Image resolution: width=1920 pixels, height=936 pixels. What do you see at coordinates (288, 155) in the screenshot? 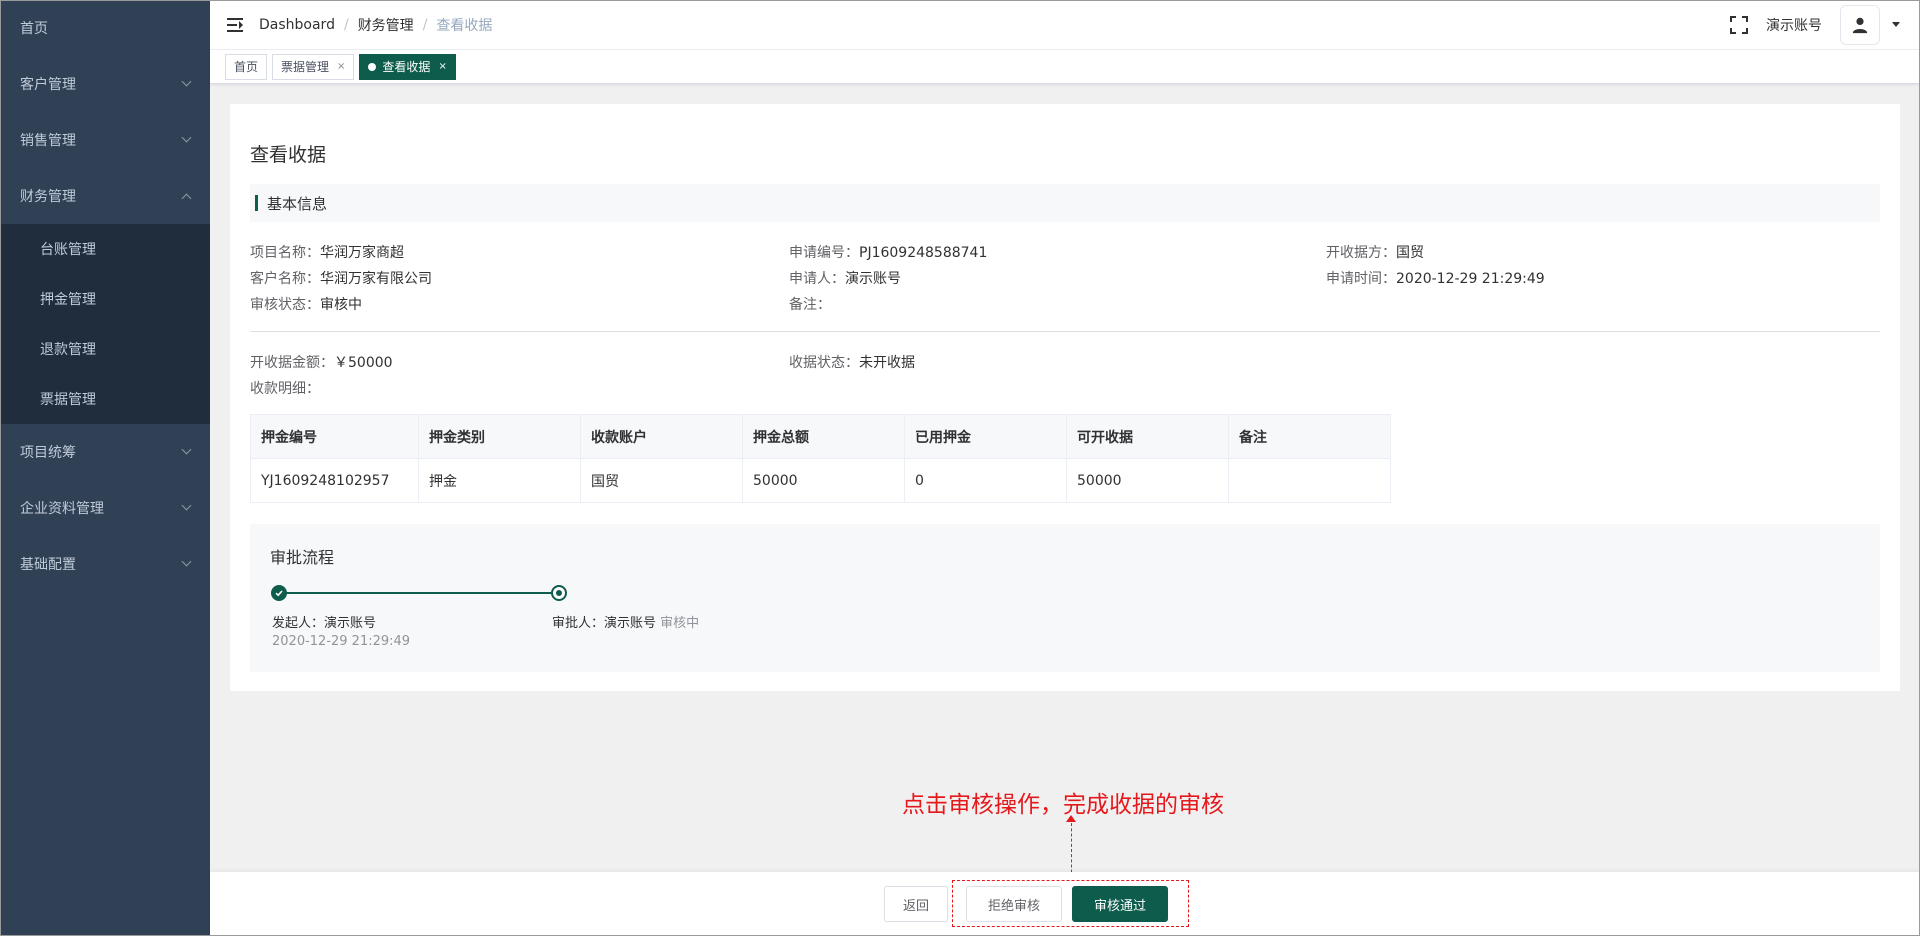
I see `page-title: 查看收据` at bounding box center [288, 155].